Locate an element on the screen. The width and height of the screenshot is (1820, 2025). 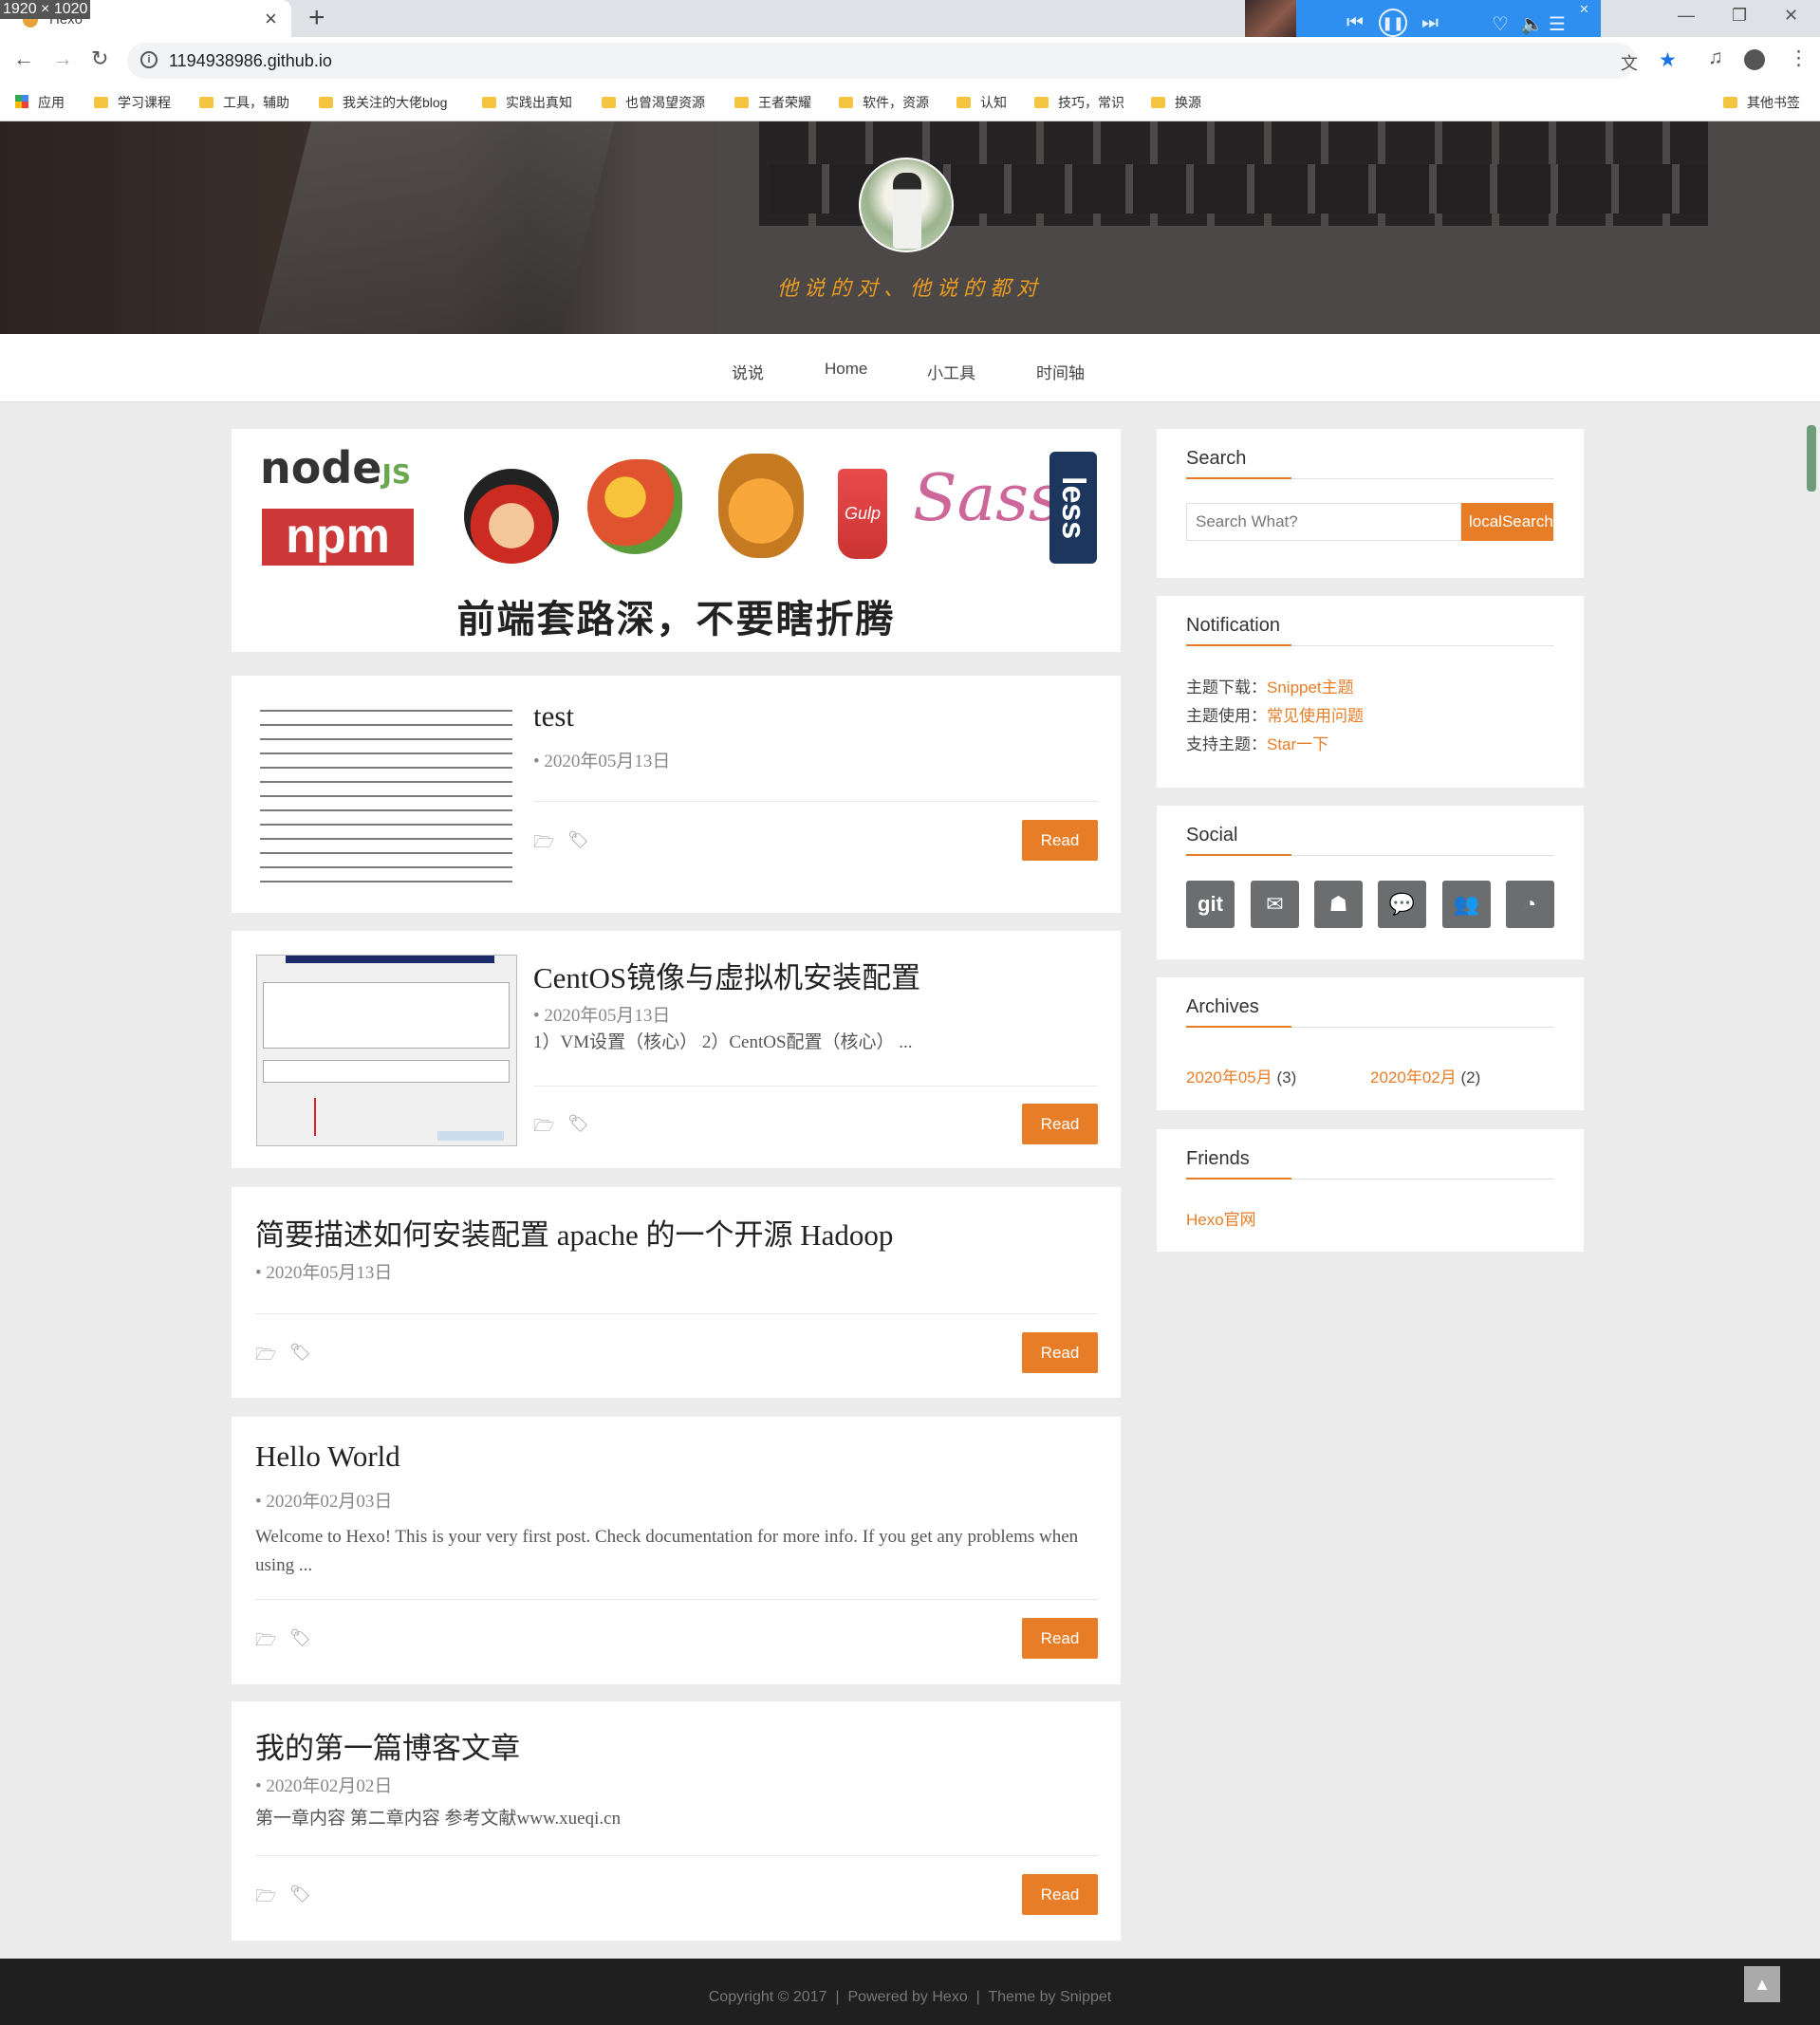
nav-item-tools: 小工具 is located at coordinates (951, 371).